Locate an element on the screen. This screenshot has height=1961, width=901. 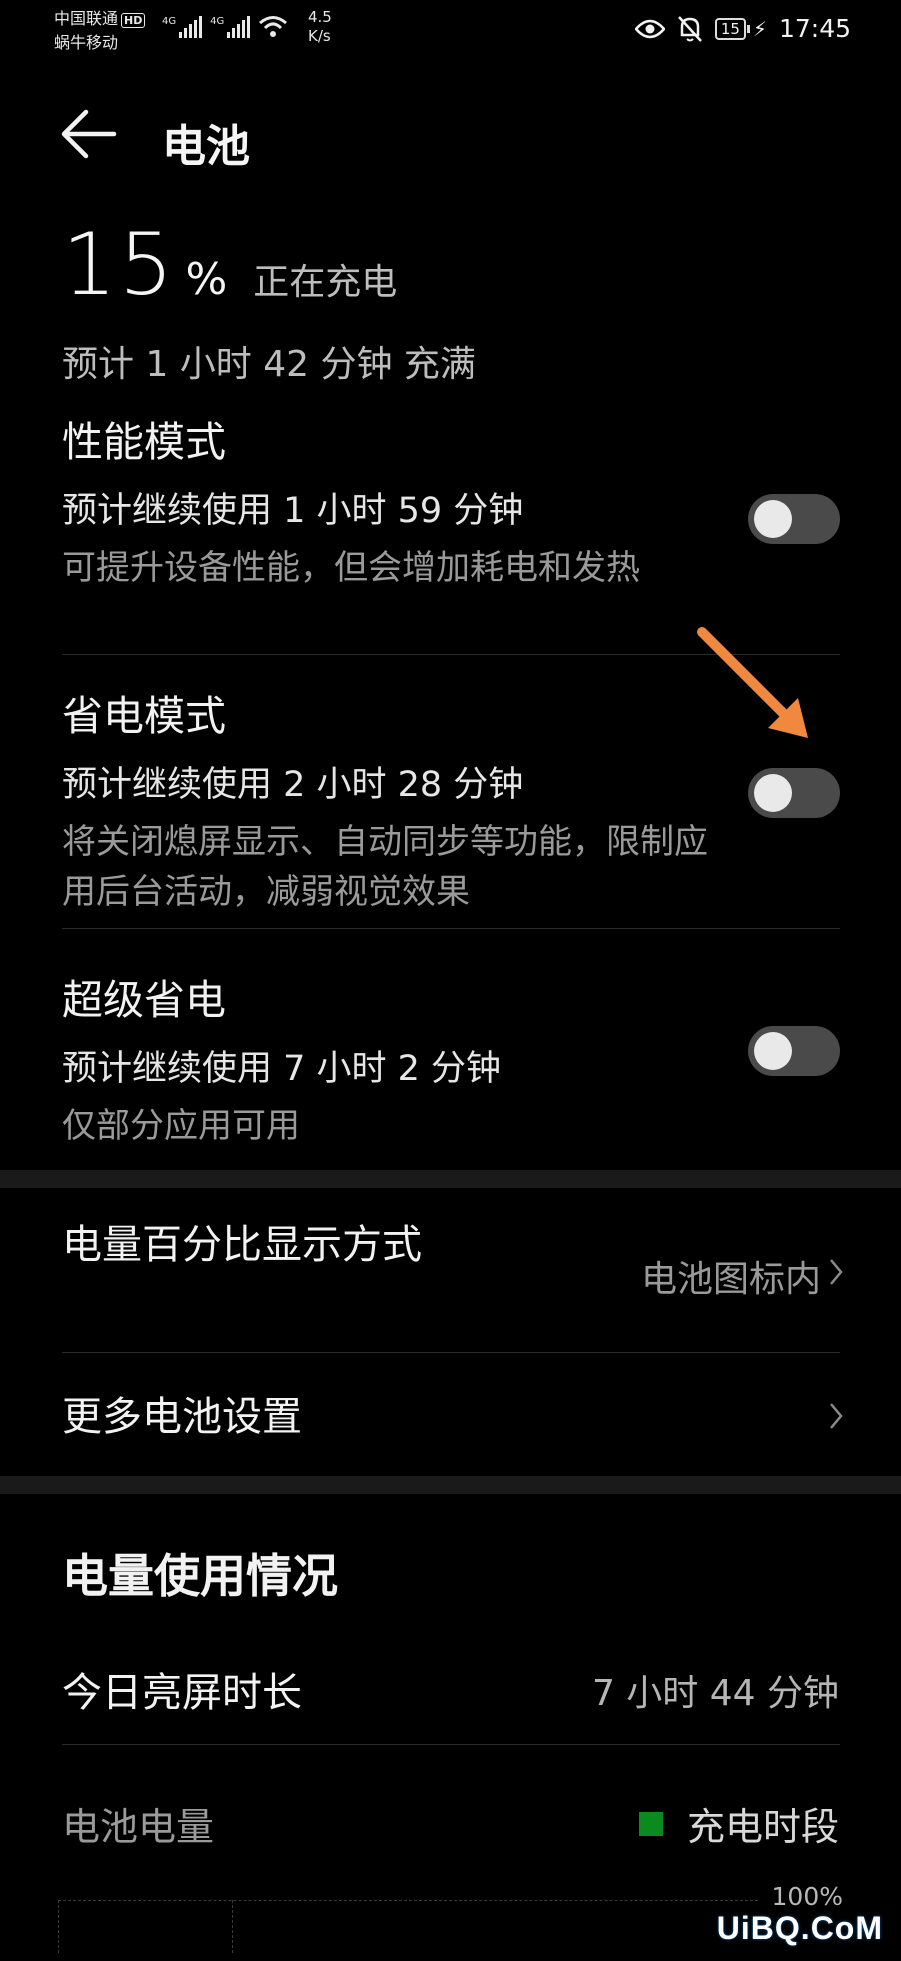
status-bar: 中国联通 HD 蜗牛移动 4G 4G 4.5 K/s 15 ⚡ 17:45 is located at coordinates (450, 31).